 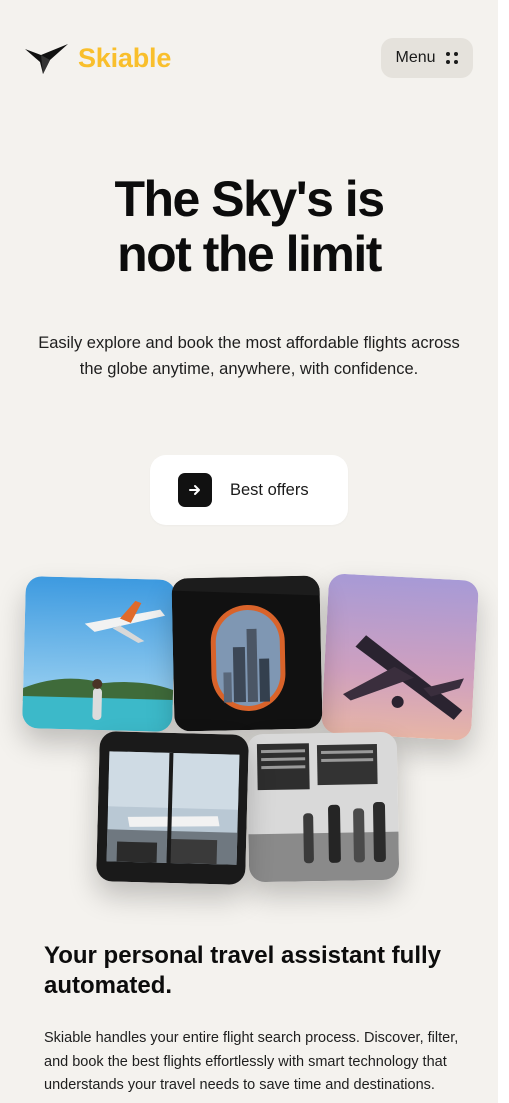 I want to click on airplane-window-city-photo, so click(x=247, y=653).